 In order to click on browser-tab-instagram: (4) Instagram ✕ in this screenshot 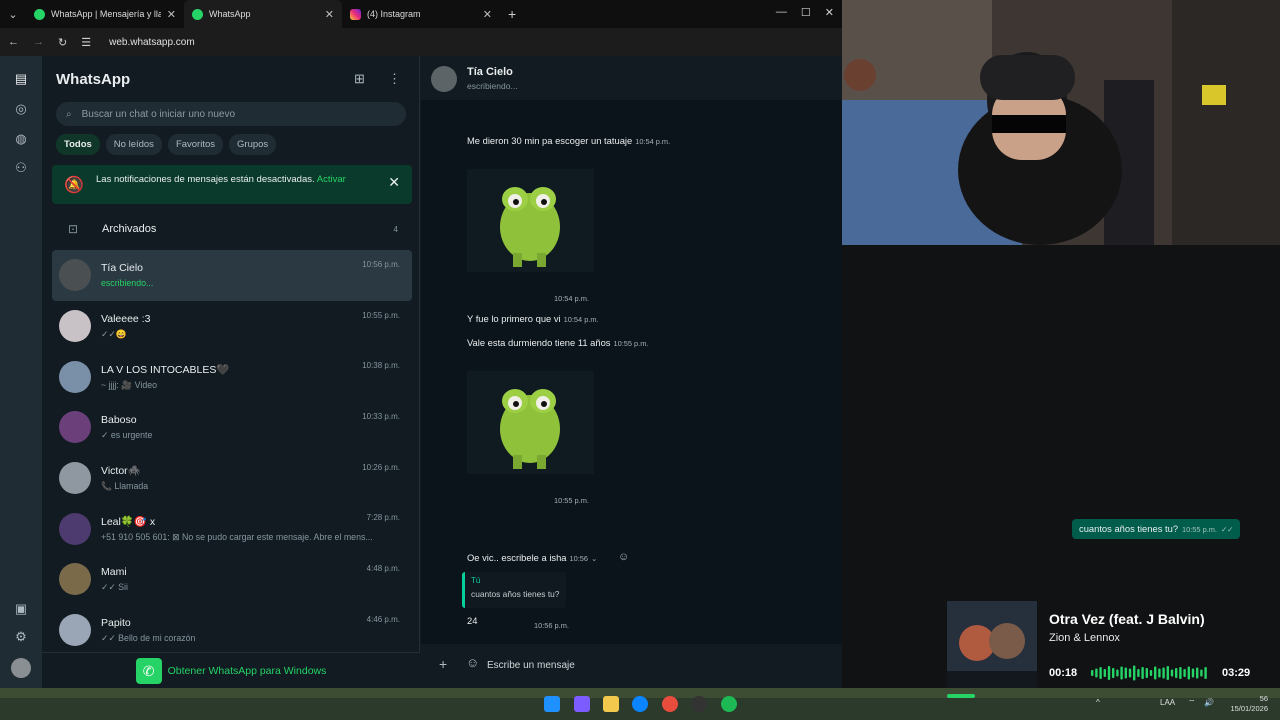, I will do `click(421, 14)`.